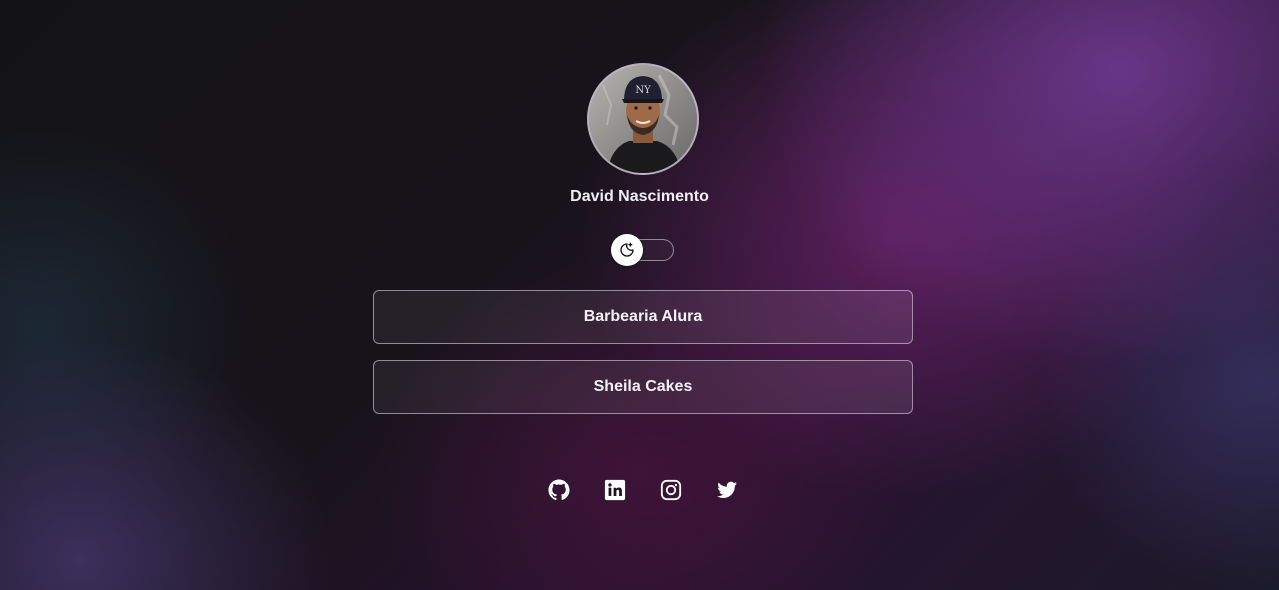 This screenshot has width=1279, height=590. I want to click on github-link, so click(559, 490).